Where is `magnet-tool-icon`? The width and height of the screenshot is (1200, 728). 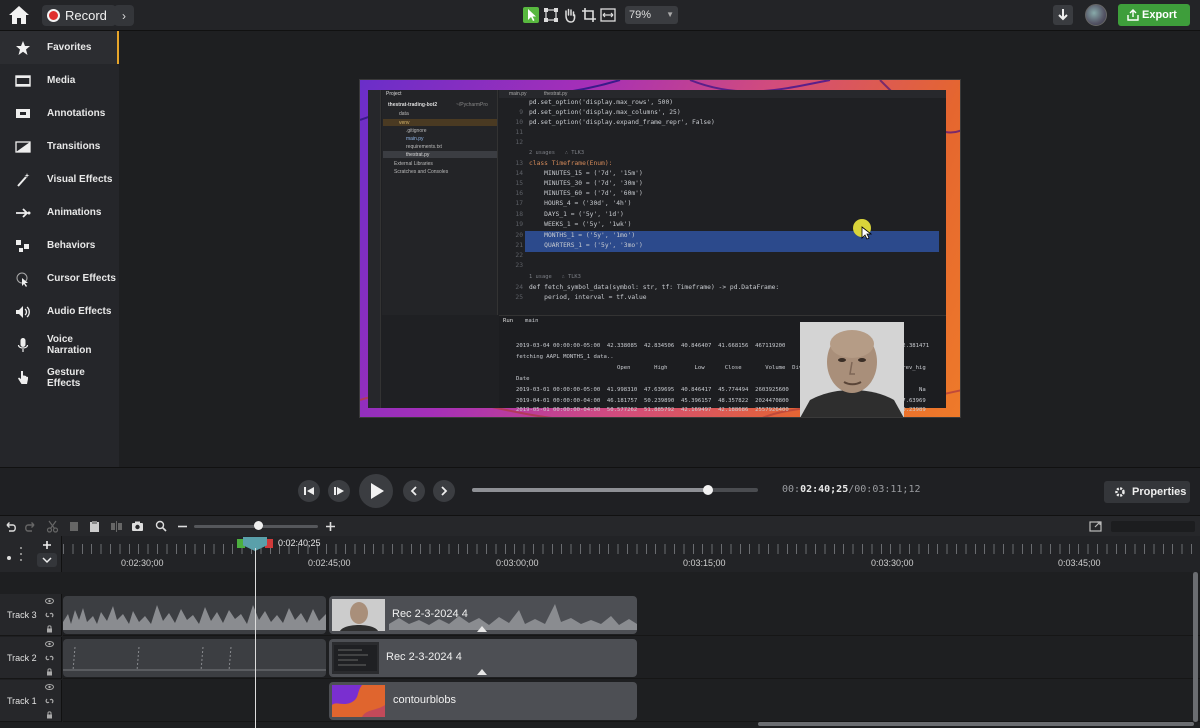 magnet-tool-icon is located at coordinates (16, 554).